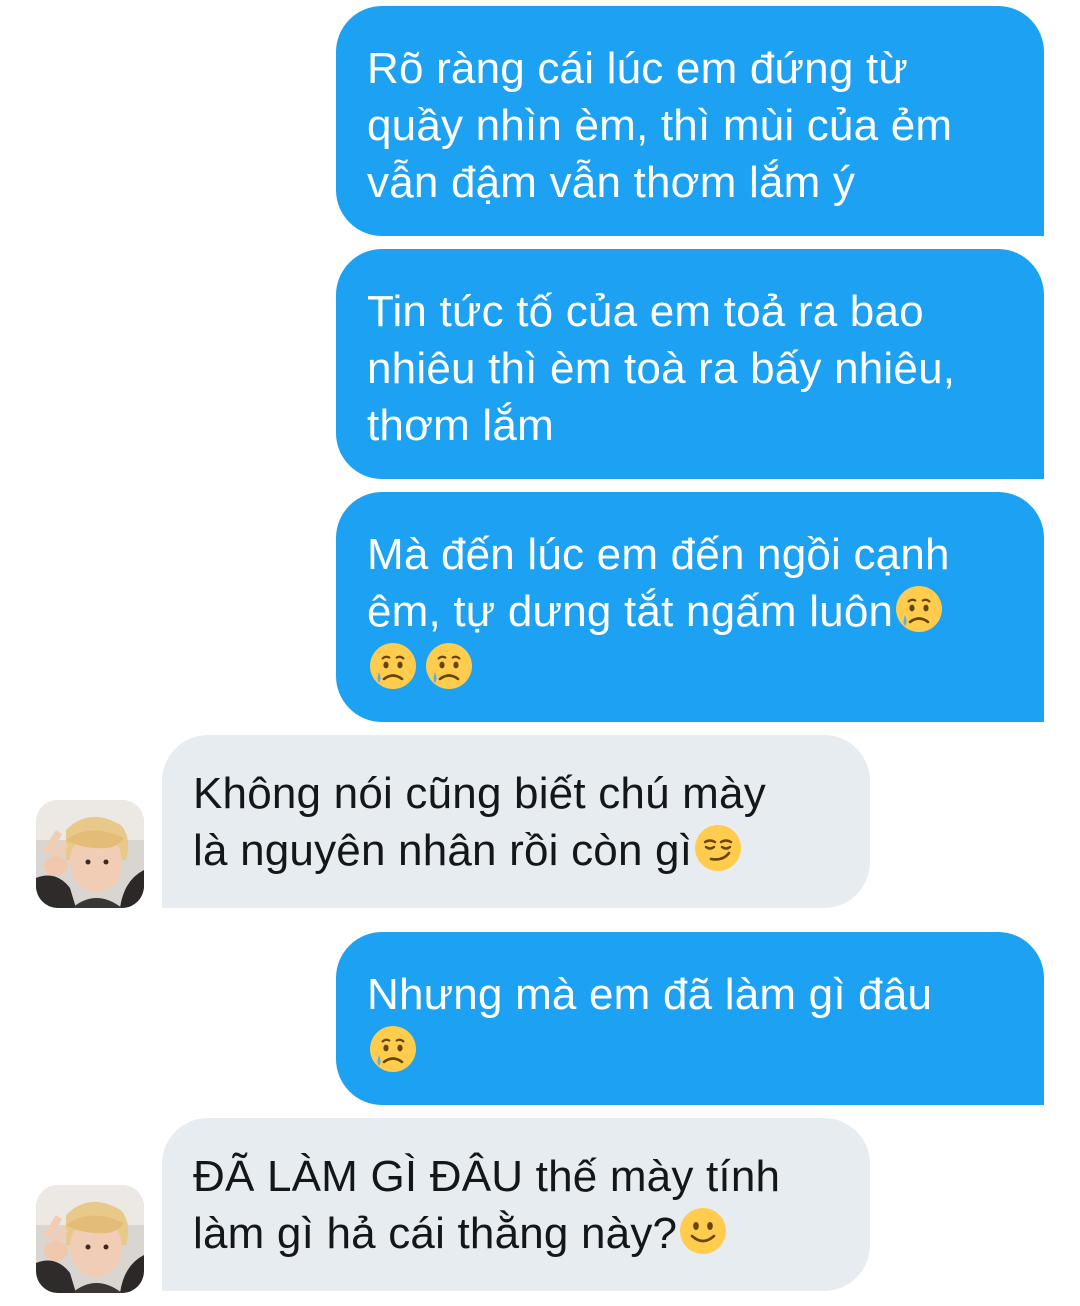 This screenshot has width=1080, height=1306. Describe the element at coordinates (611, 182) in the screenshot. I see `message-text-line: vẫn đậm vẫn thơm lắm ý` at that location.